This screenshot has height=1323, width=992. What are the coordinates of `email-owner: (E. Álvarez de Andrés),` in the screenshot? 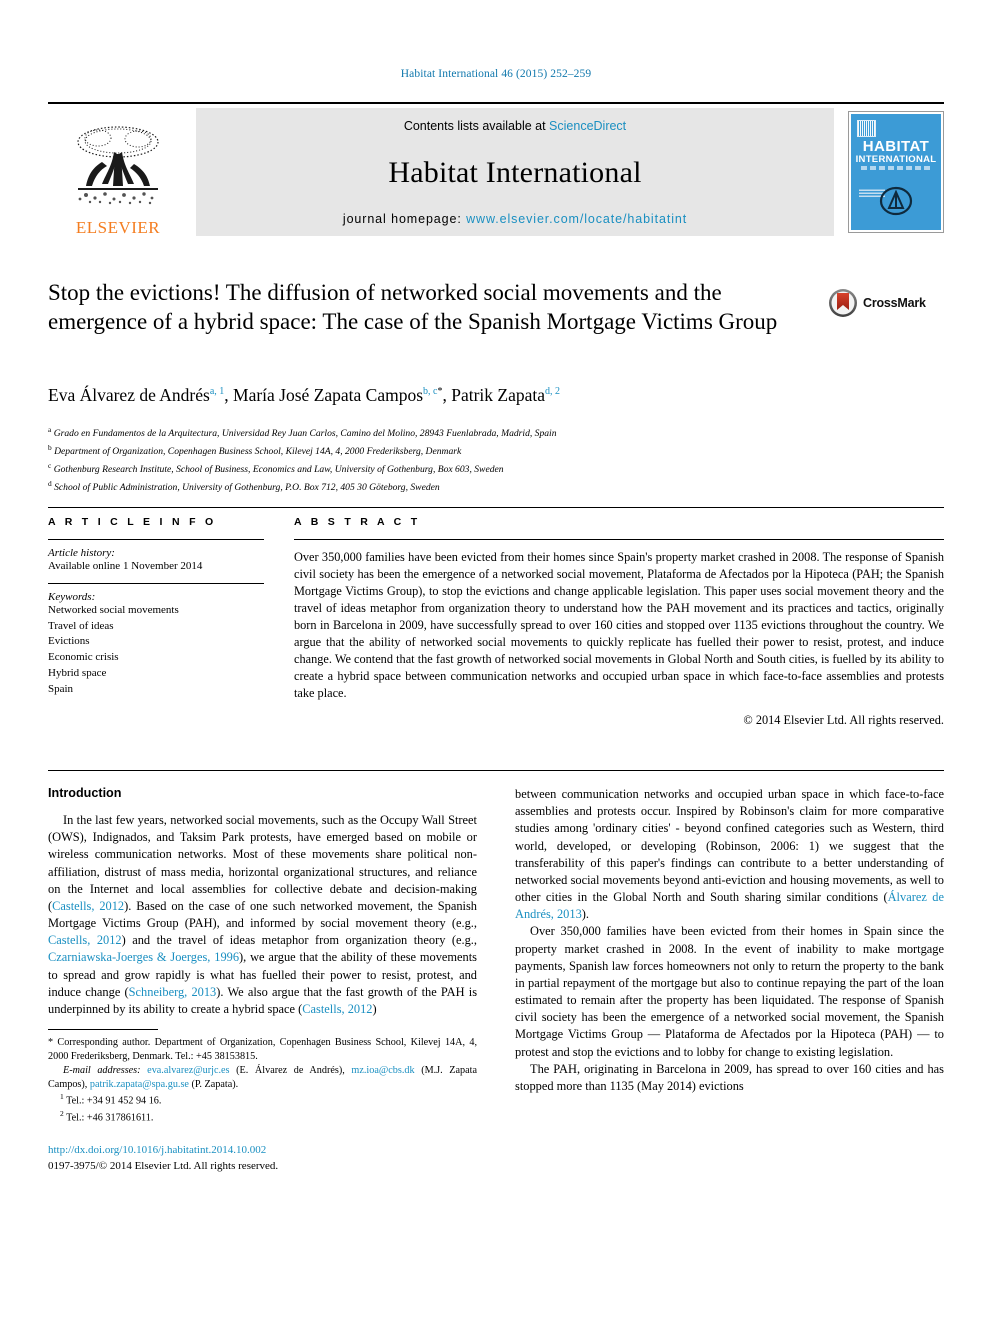 It's located at (290, 1071).